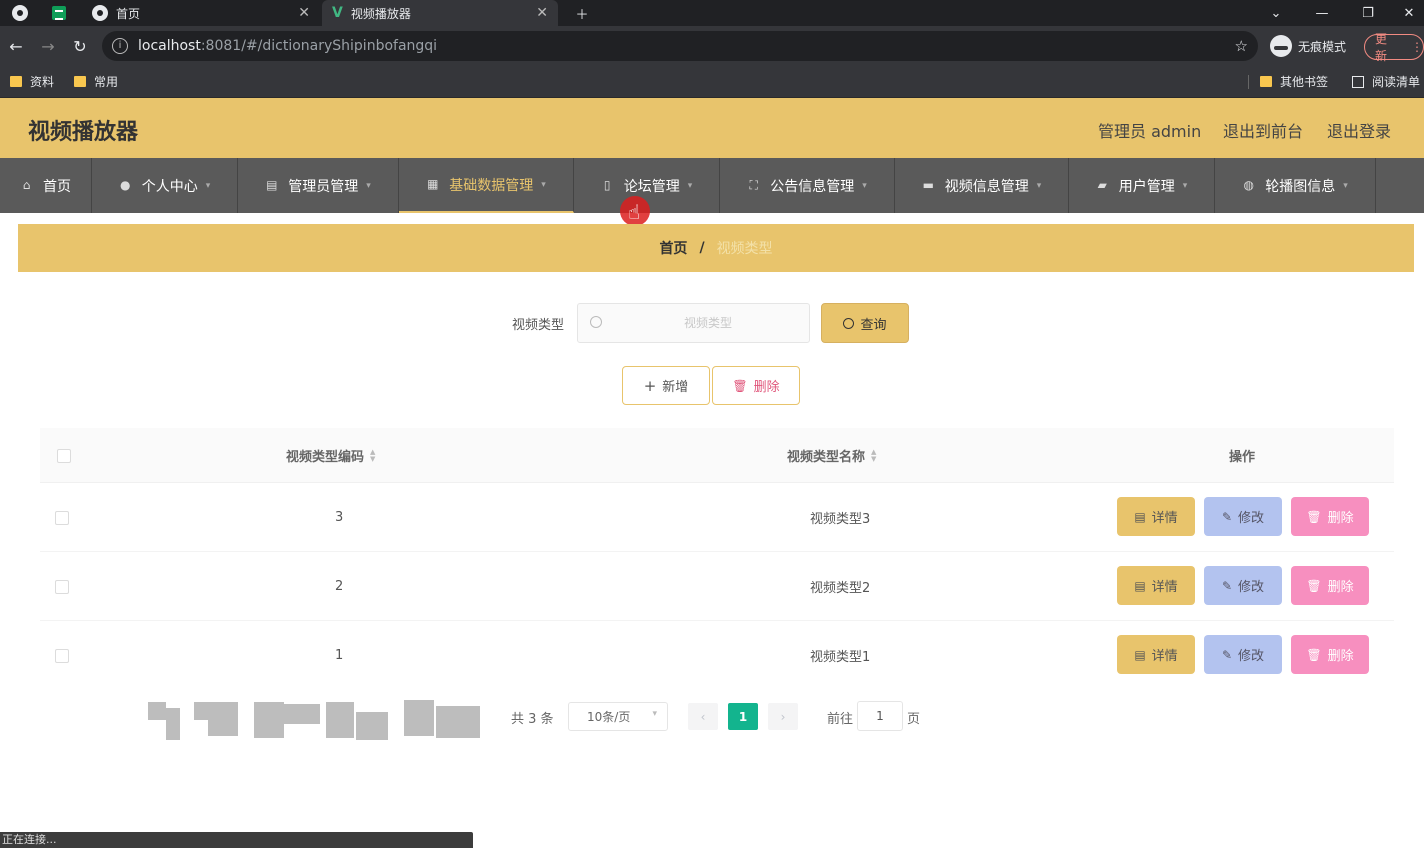 The image size is (1424, 848). What do you see at coordinates (1304, 82) in the screenshot?
I see `bookmark-label: 其他书签` at bounding box center [1304, 82].